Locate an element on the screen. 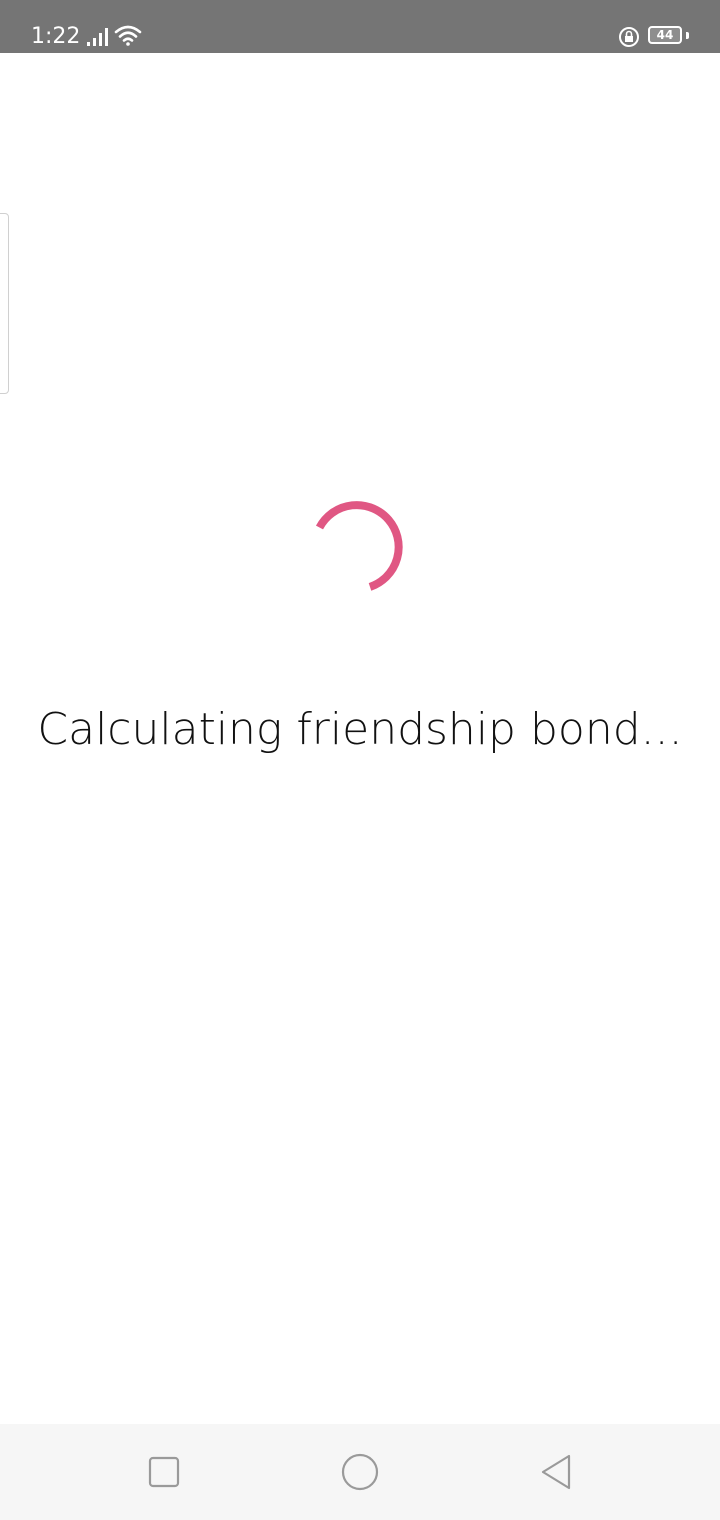  status-bar: 1:22 44 is located at coordinates (360, 26).